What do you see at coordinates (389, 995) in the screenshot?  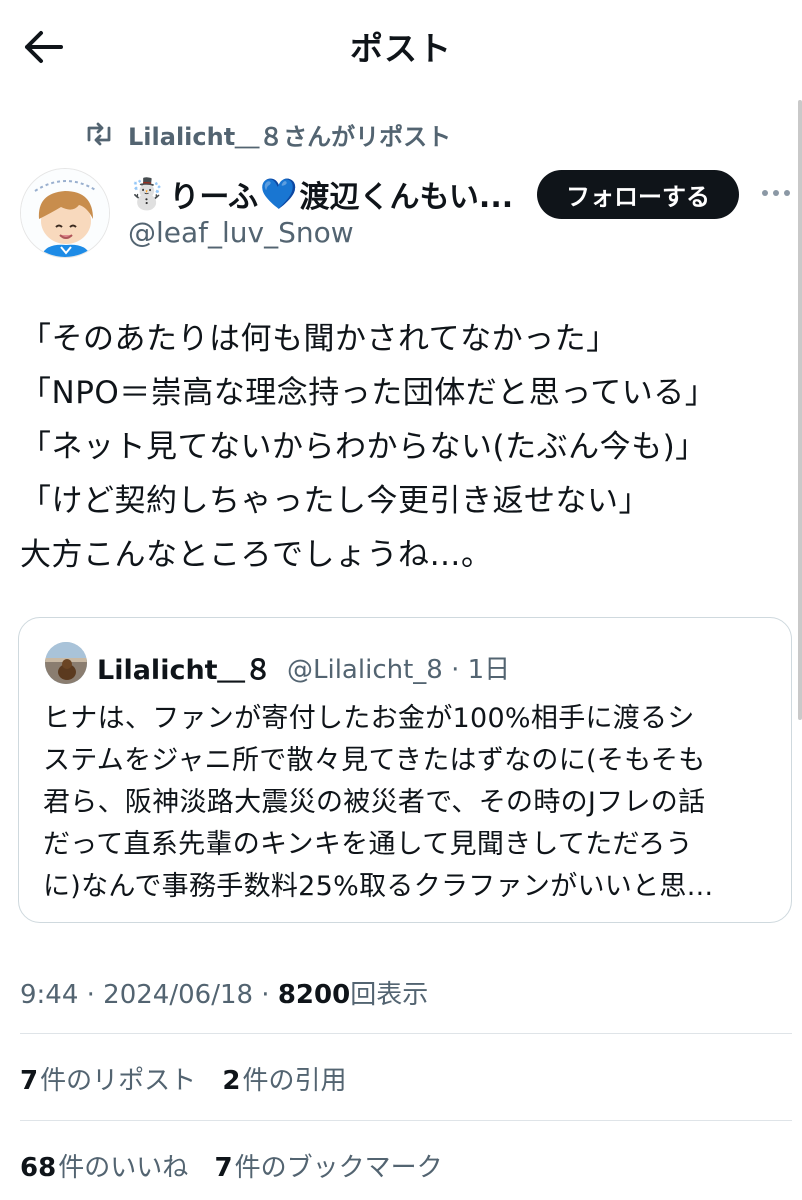 I see `views-label: 回表示` at bounding box center [389, 995].